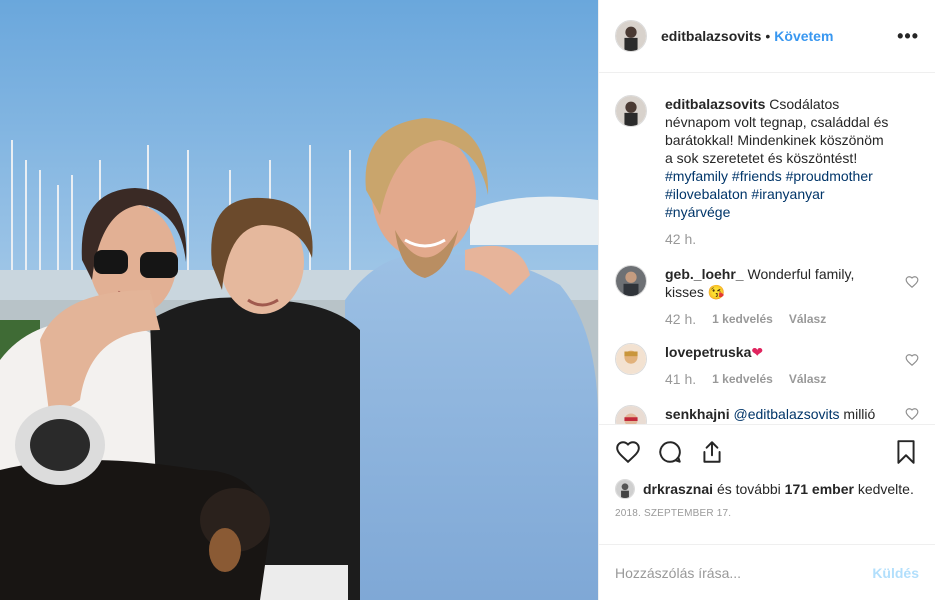  Describe the element at coordinates (778, 352) in the screenshot. I see `comment-text: lovepetruska❤` at that location.